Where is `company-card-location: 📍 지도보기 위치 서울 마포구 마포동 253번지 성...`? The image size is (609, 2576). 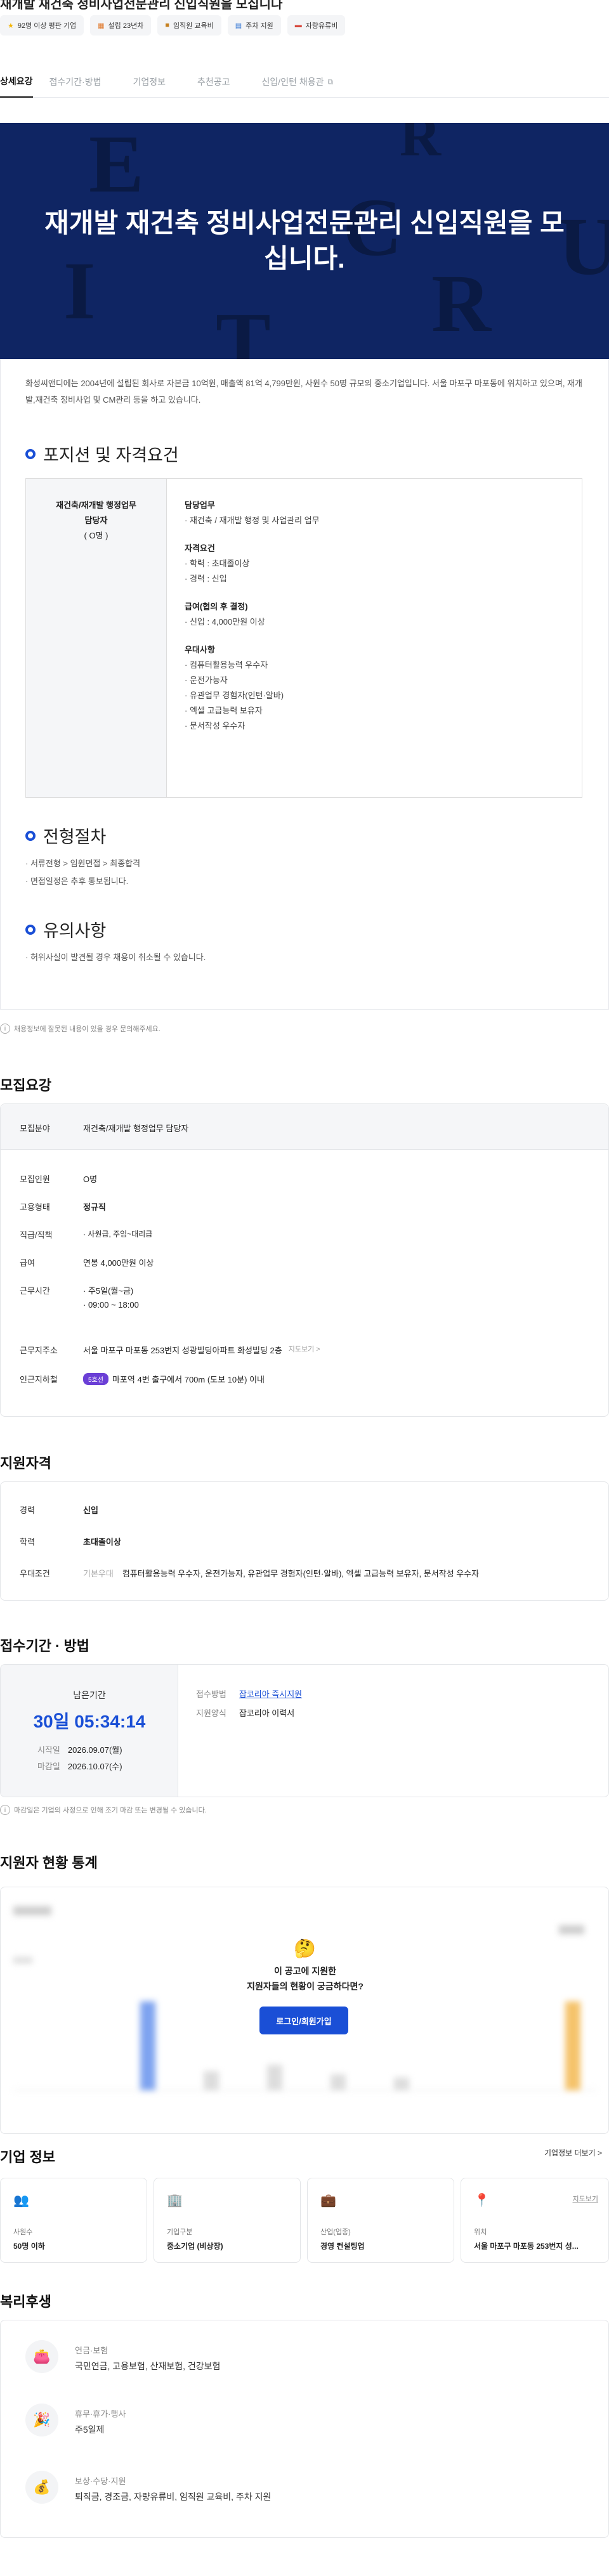
company-card-location: 📍 지도보기 위치 서울 마포구 마포동 253번지 성... is located at coordinates (535, 2220).